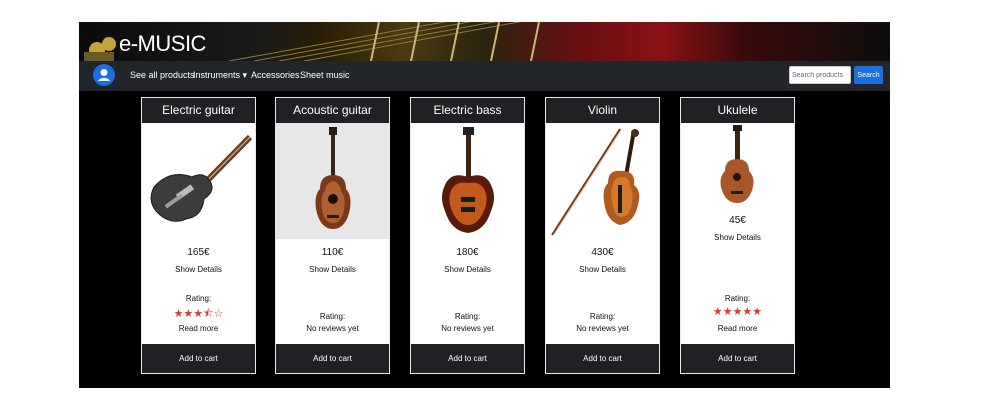 The image size is (1000, 410). Describe the element at coordinates (325, 75) in the screenshot. I see `nav-sheet-music: Sheet music` at that location.